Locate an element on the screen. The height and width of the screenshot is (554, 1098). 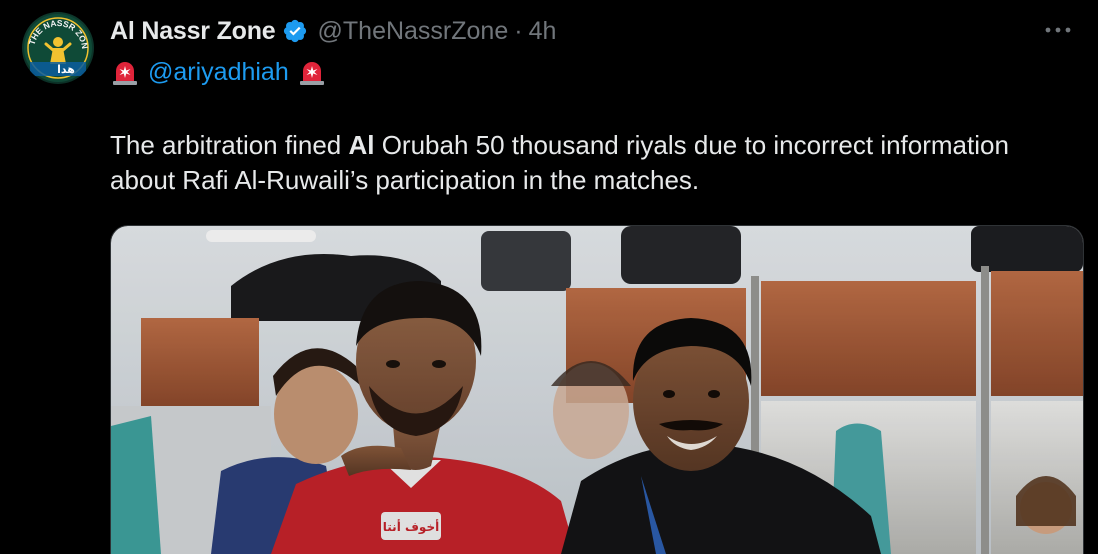
tweet-header: Al Nassr Zone @TheNassrZone · 4h is located at coordinates (333, 31).